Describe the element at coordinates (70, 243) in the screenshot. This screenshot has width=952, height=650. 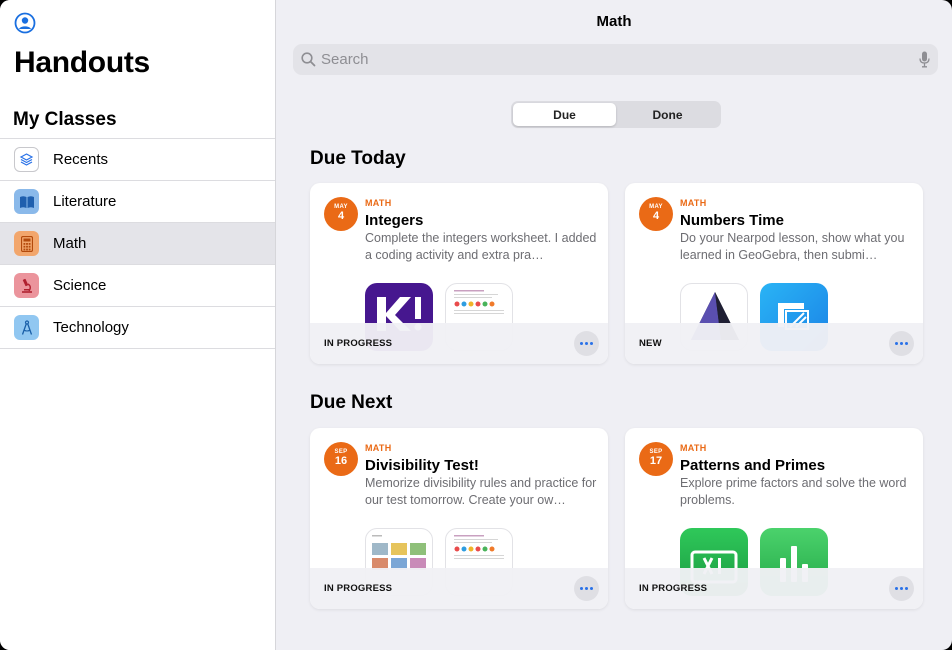
I see `sidebar-item-label: Math` at that location.